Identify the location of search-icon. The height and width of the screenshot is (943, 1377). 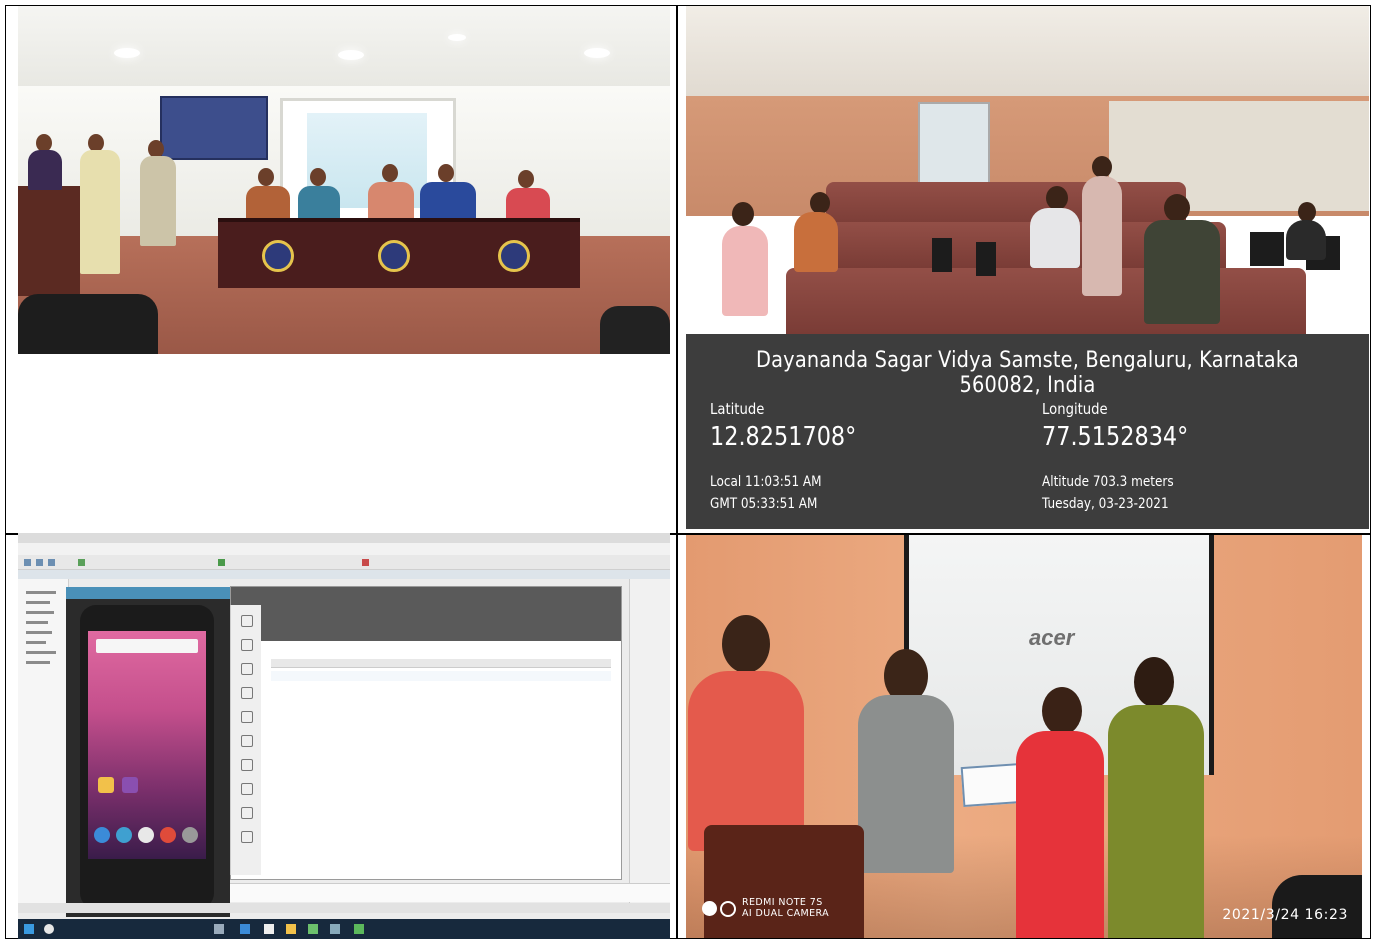
(49, 929).